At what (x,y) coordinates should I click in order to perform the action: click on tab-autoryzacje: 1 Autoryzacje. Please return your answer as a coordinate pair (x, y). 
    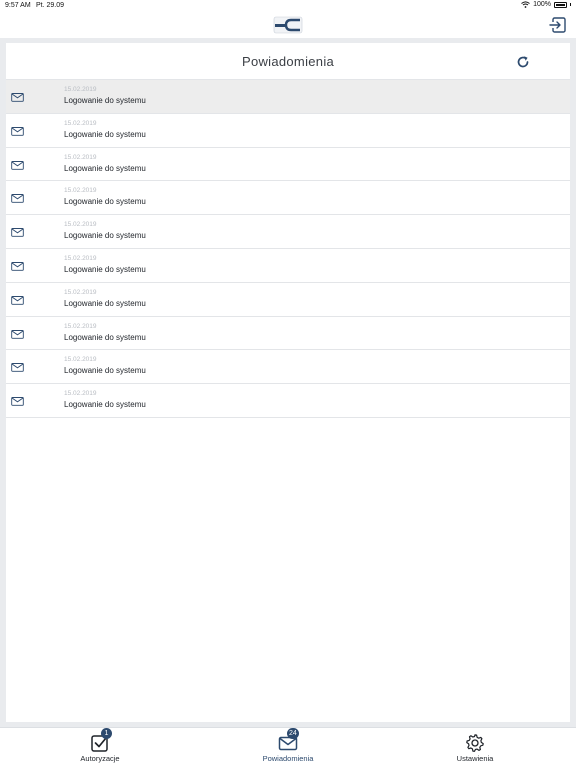
    Looking at the image, I should click on (100, 748).